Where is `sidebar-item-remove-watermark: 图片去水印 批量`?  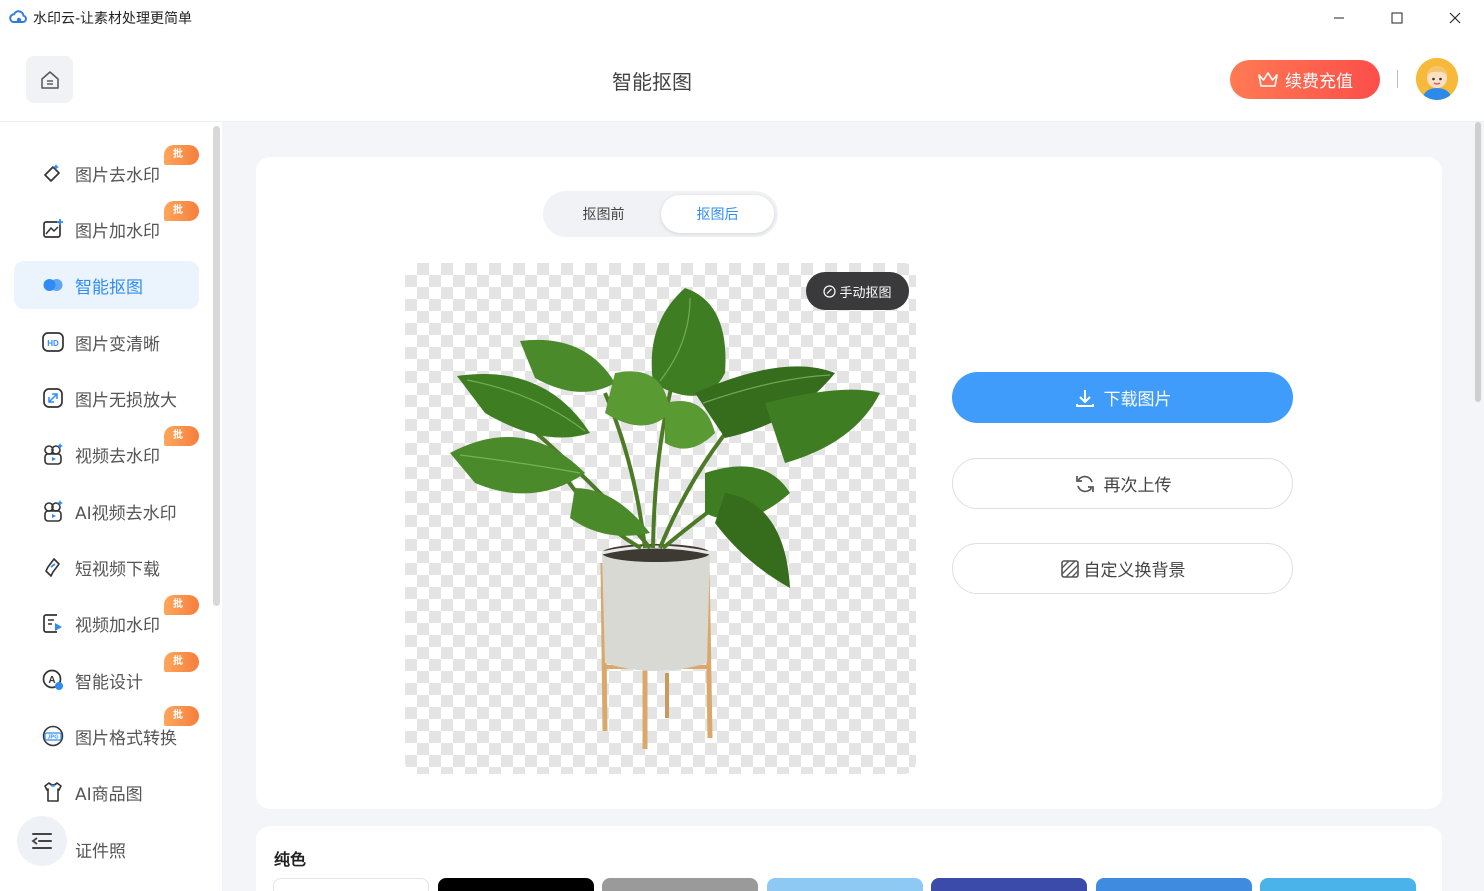
sidebar-item-remove-watermark: 图片去水印 批量 is located at coordinates (106, 171).